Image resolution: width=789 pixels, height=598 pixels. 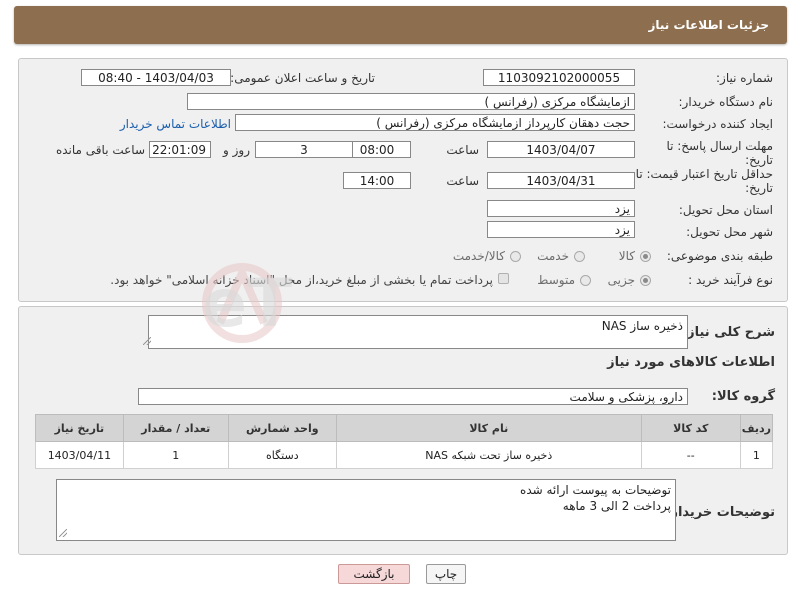 What do you see at coordinates (147, 341) in the screenshot?
I see `description-resize-handle` at bounding box center [147, 341].